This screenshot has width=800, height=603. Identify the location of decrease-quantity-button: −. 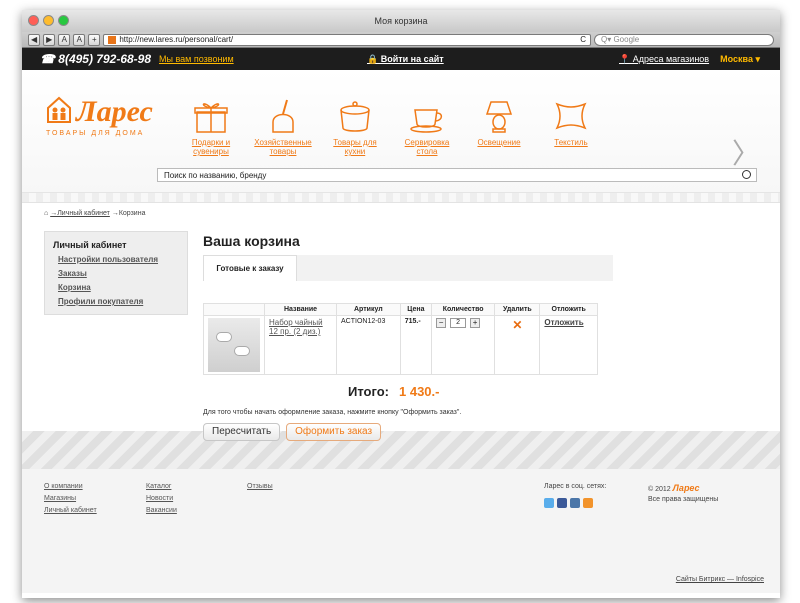
(441, 323).